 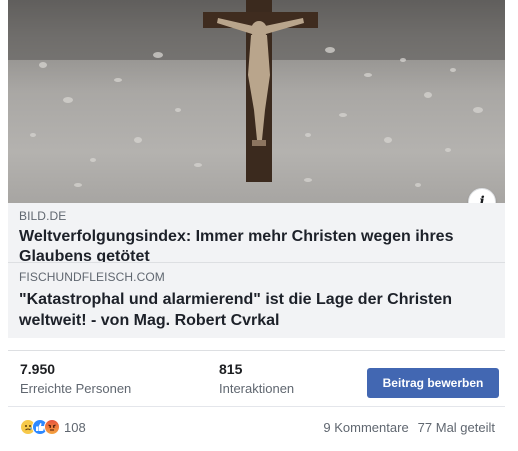 I want to click on reach-value: 7.950, so click(x=38, y=369).